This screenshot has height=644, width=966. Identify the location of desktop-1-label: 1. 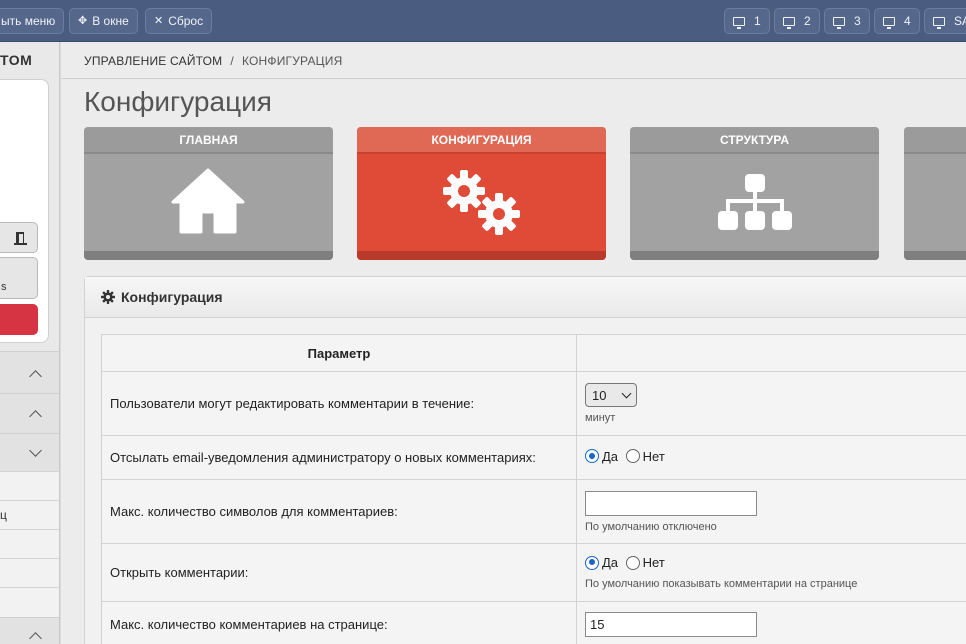
(757, 21).